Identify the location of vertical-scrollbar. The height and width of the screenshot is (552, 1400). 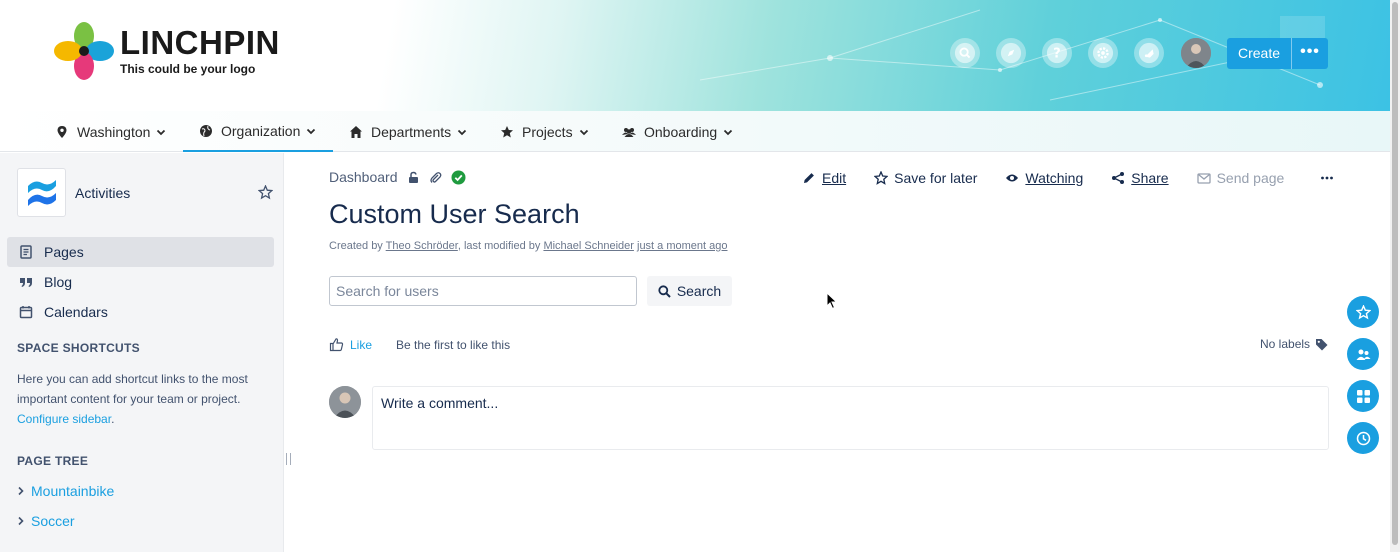
(1395, 276).